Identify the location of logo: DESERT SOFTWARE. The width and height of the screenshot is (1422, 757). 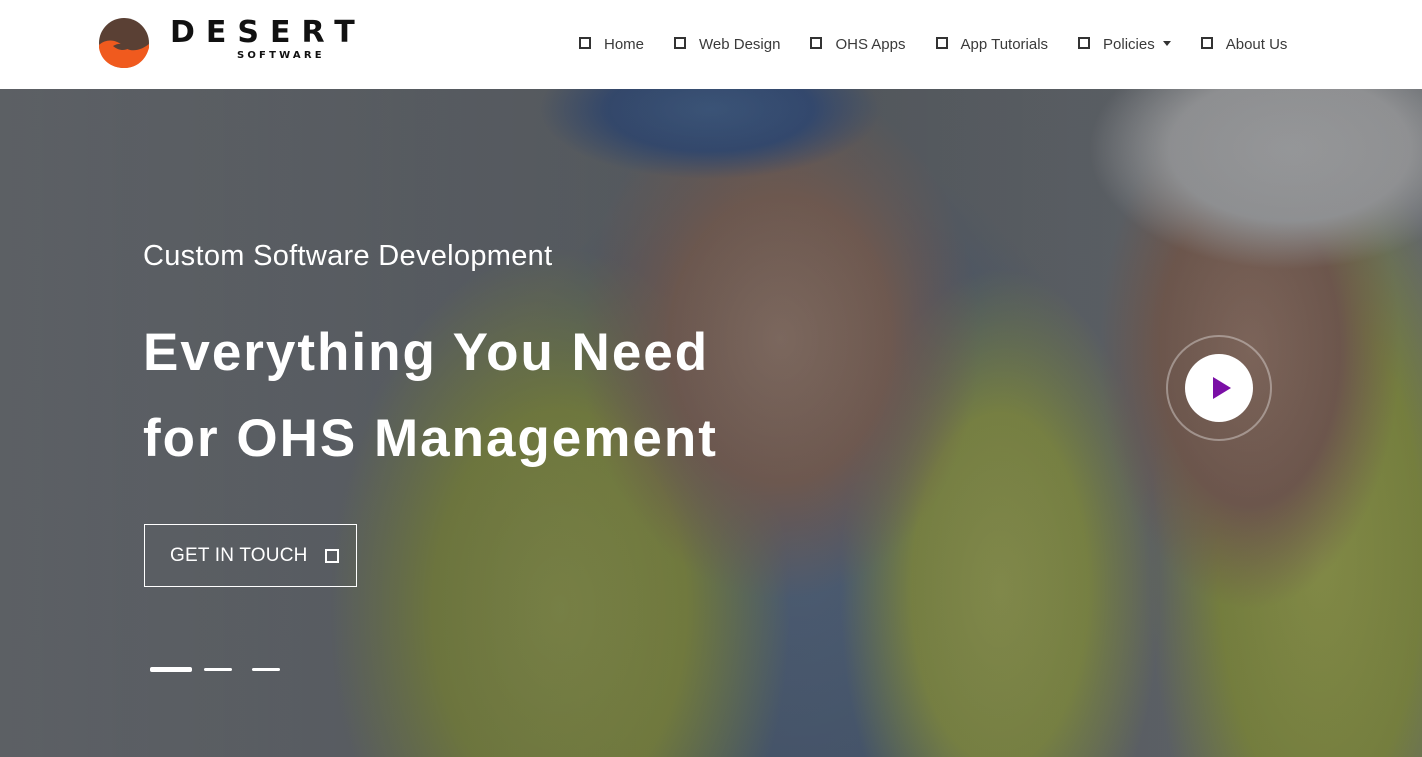
(232, 41).